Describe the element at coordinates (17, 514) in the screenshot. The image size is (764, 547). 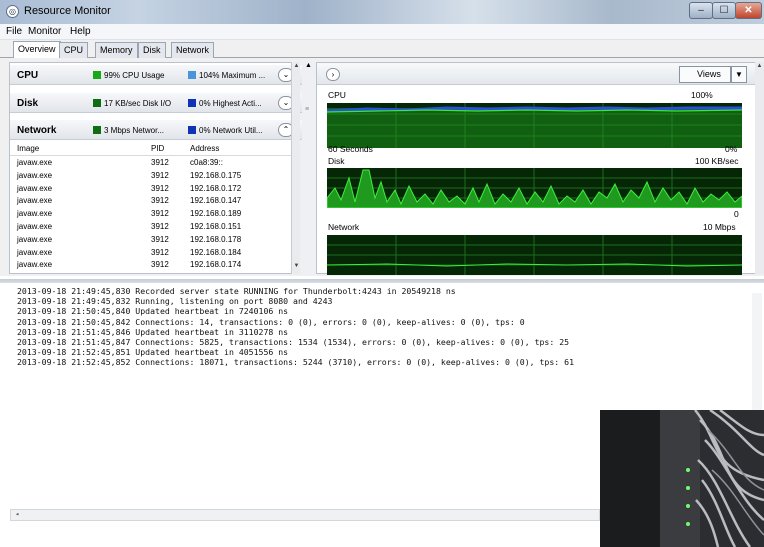
I see `scroll-left-arrow-icon: ◂` at that location.